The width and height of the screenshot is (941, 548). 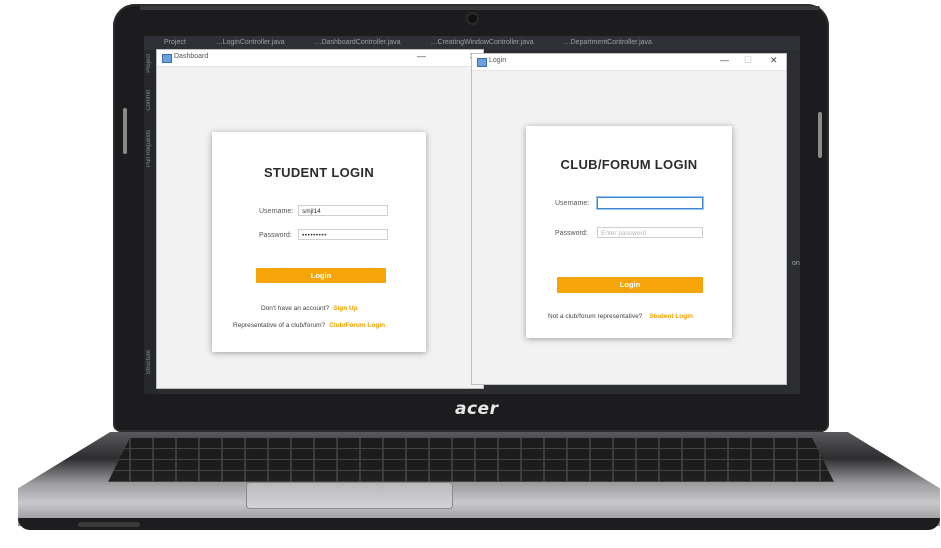 I want to click on touchpad, so click(x=349, y=495).